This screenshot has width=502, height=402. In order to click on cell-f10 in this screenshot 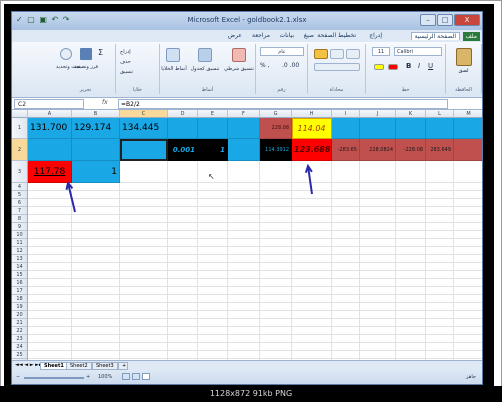, I will do `click(244, 235)`.